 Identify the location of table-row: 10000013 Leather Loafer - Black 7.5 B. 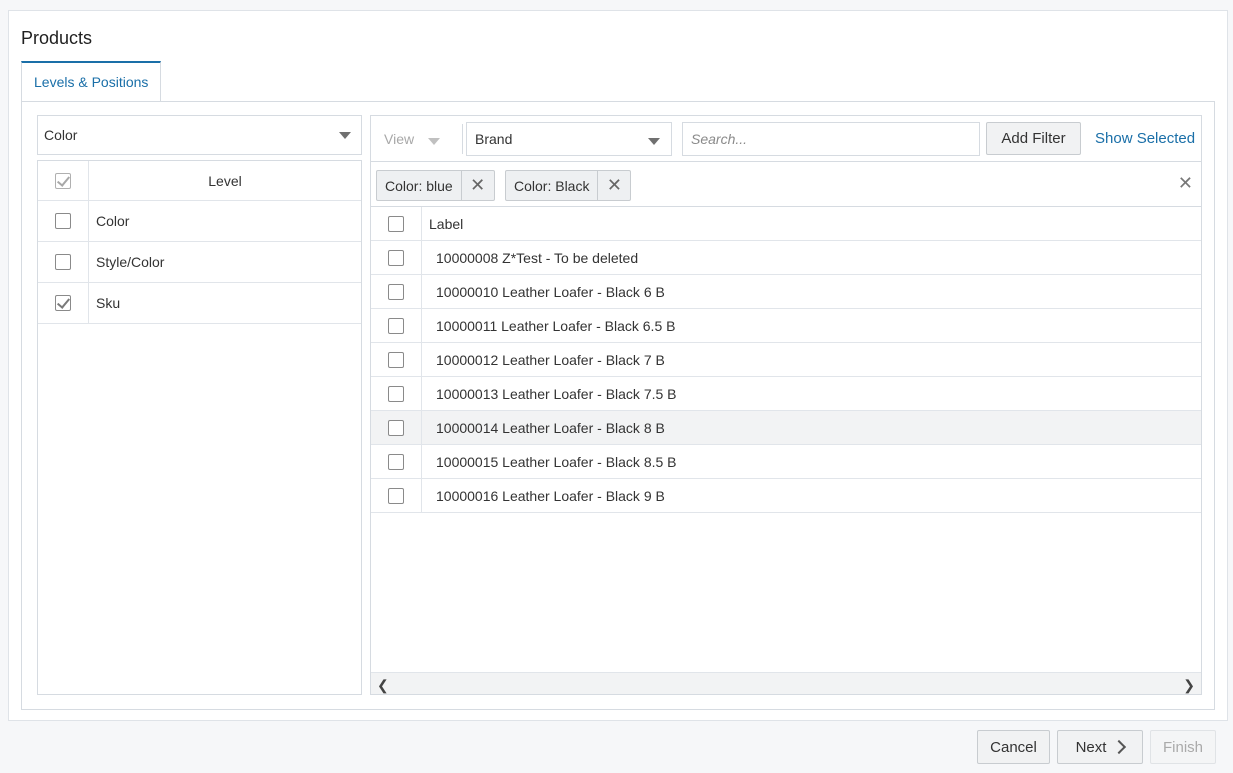
(786, 394).